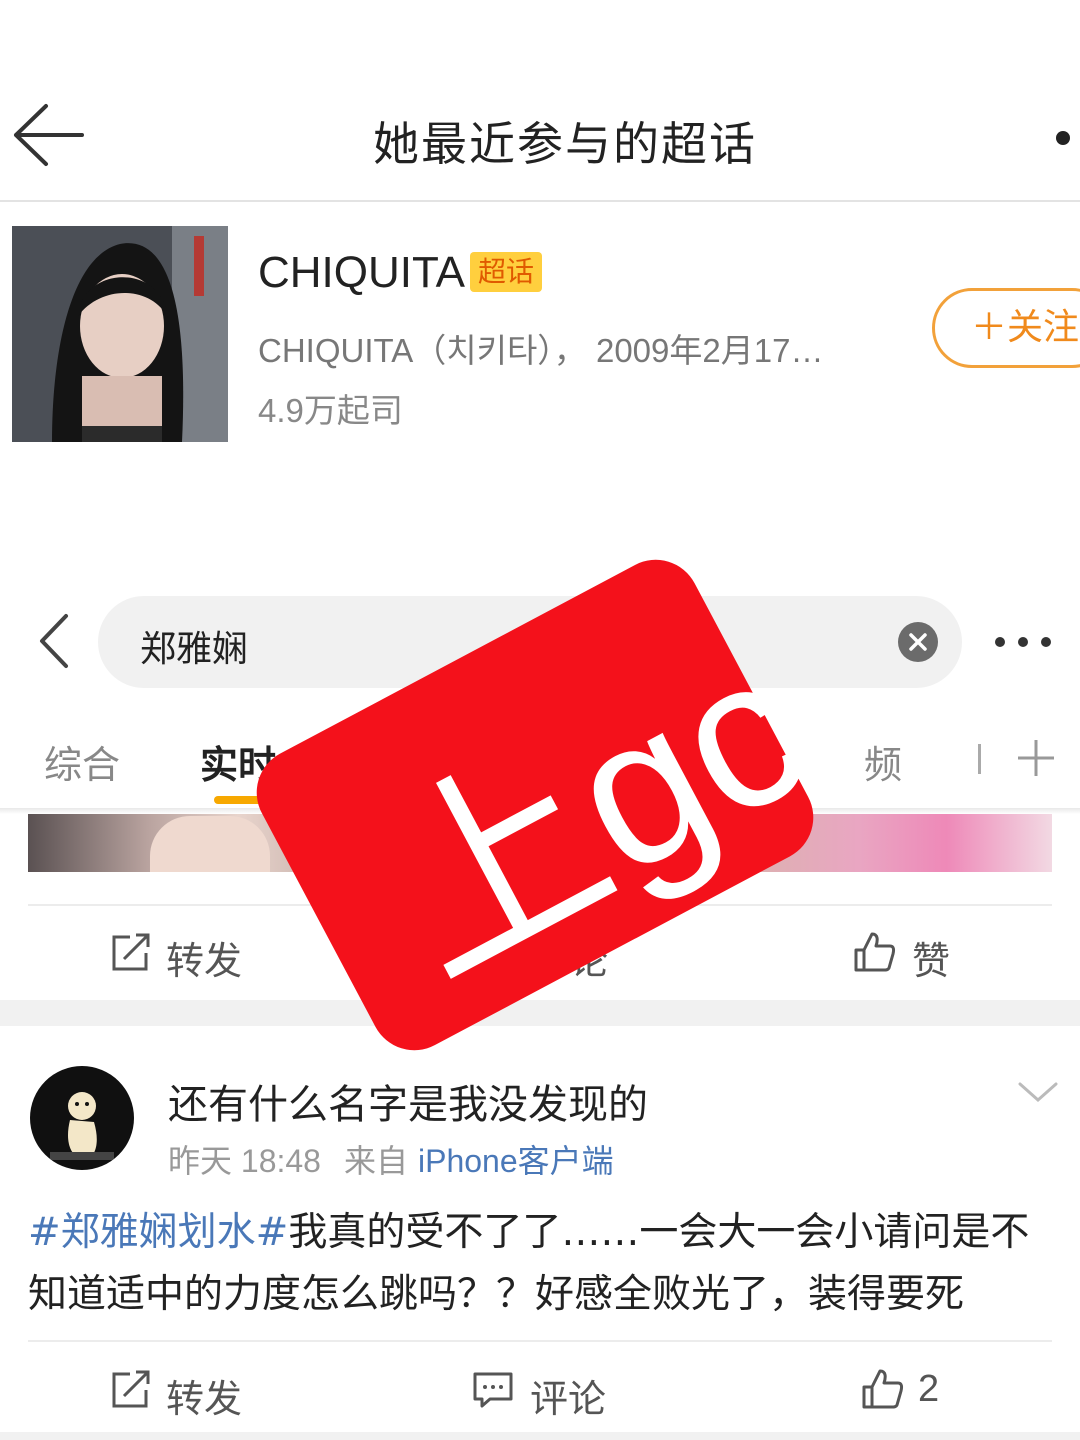  Describe the element at coordinates (931, 957) in the screenshot. I see `like-button: 赞` at that location.